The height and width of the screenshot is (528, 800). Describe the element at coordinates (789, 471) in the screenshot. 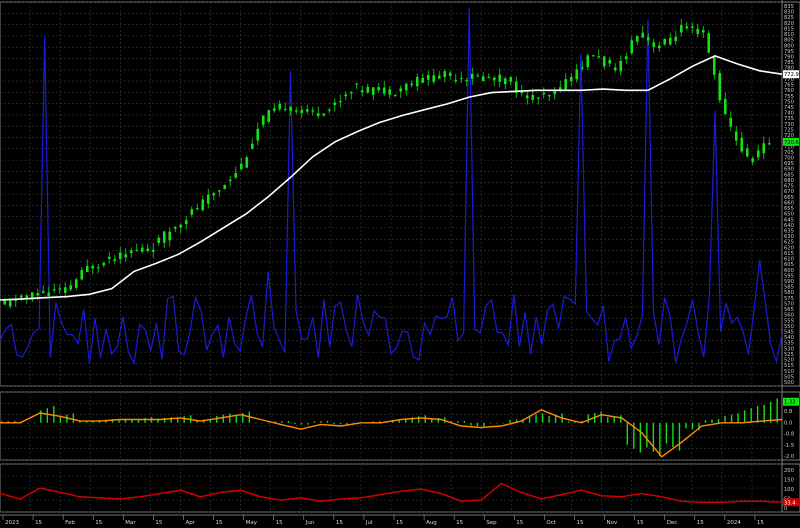

I see `oscillator-y-tick: 200` at that location.